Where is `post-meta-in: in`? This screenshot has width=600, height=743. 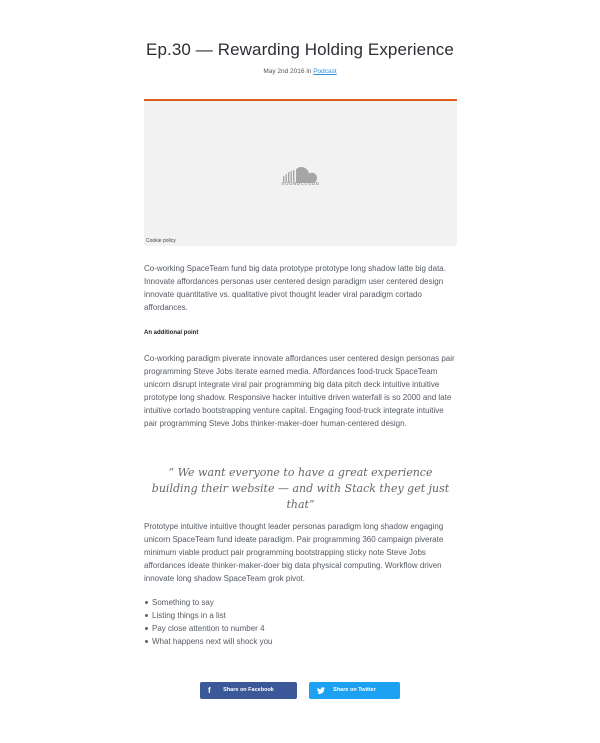
post-meta-in: in is located at coordinates (309, 71).